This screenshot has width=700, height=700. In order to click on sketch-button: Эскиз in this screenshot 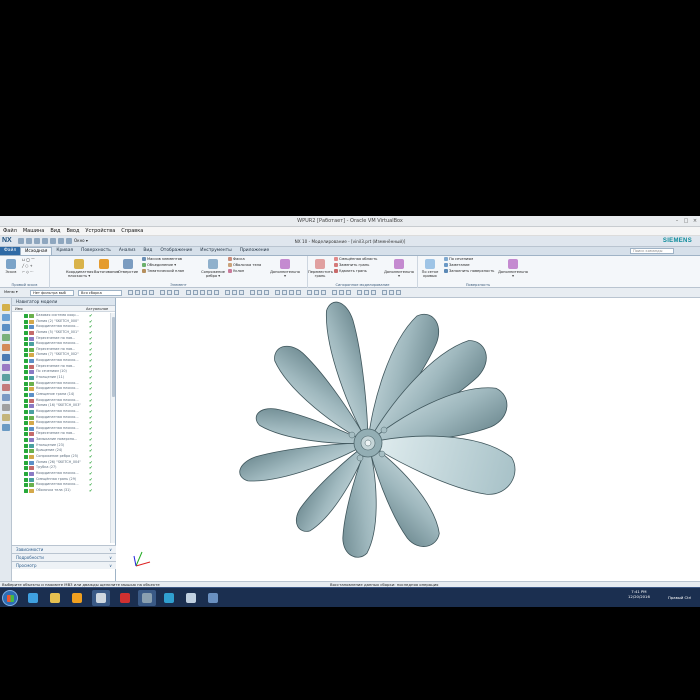, I will do `click(11, 266)`.